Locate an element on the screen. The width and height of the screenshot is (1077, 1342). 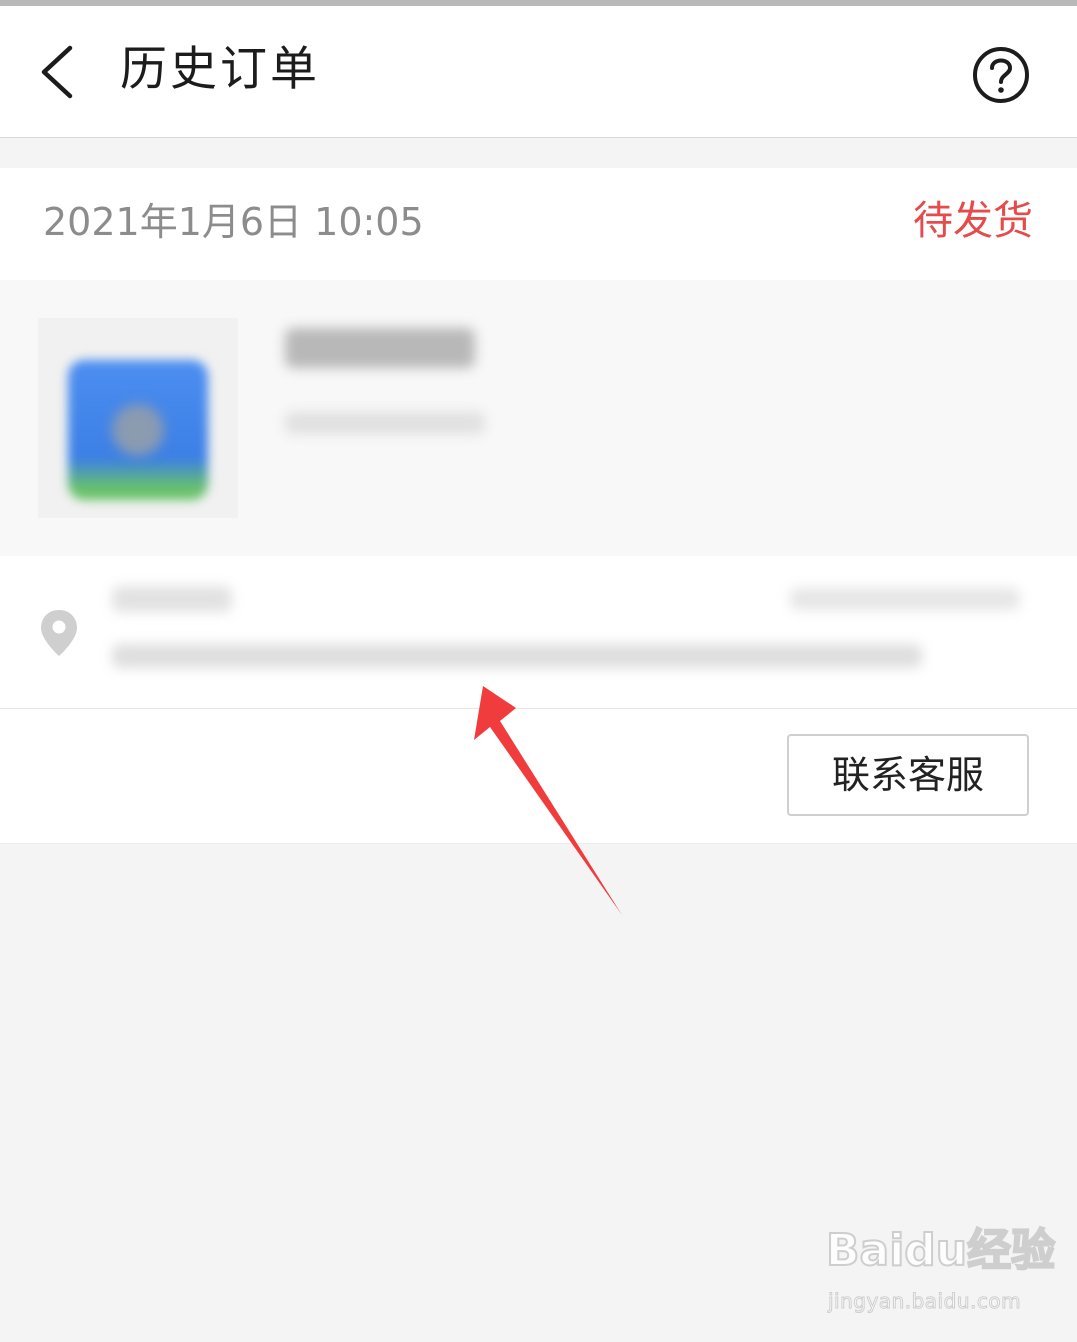
recipient-name-blurred is located at coordinates (172, 599).